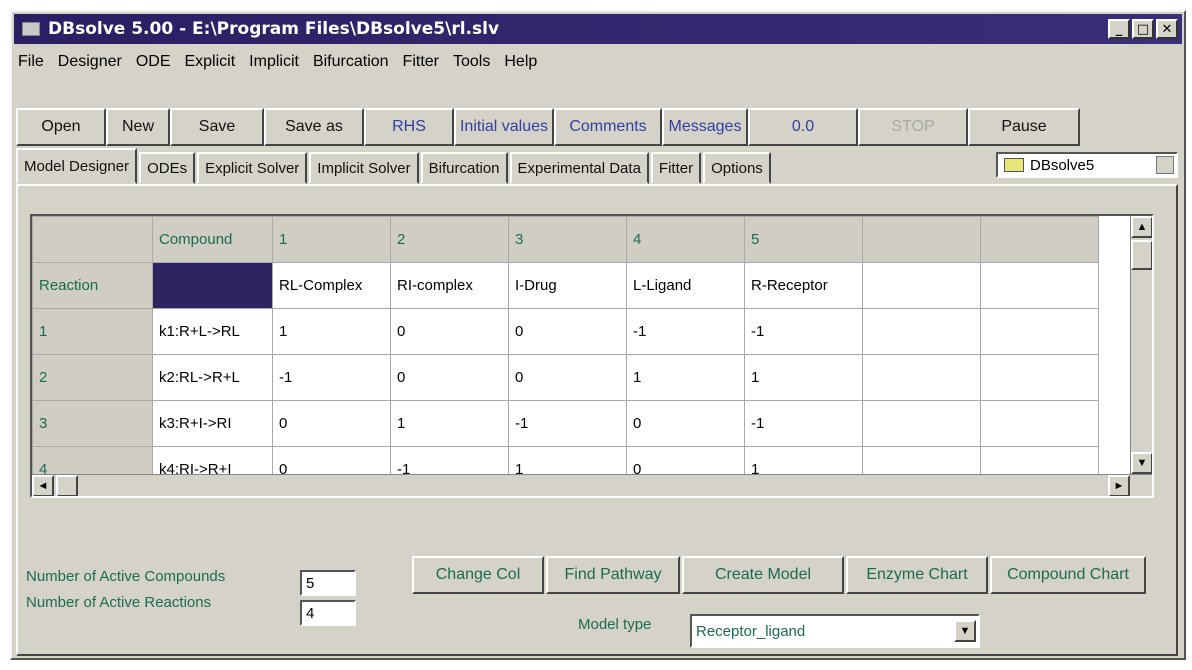 This screenshot has width=1192, height=670. What do you see at coordinates (803, 127) in the screenshot?
I see `toolbar-button-0-0: 0.0` at bounding box center [803, 127].